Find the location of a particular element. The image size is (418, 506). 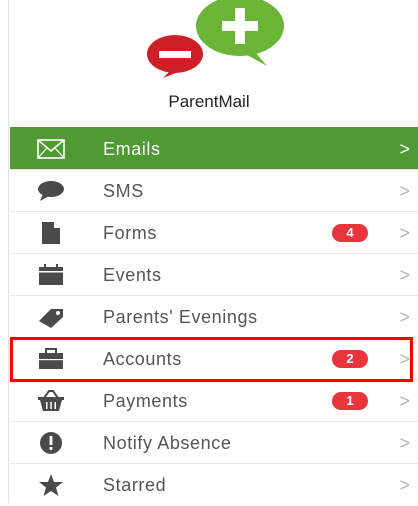

notification-badge: 4 is located at coordinates (350, 233).